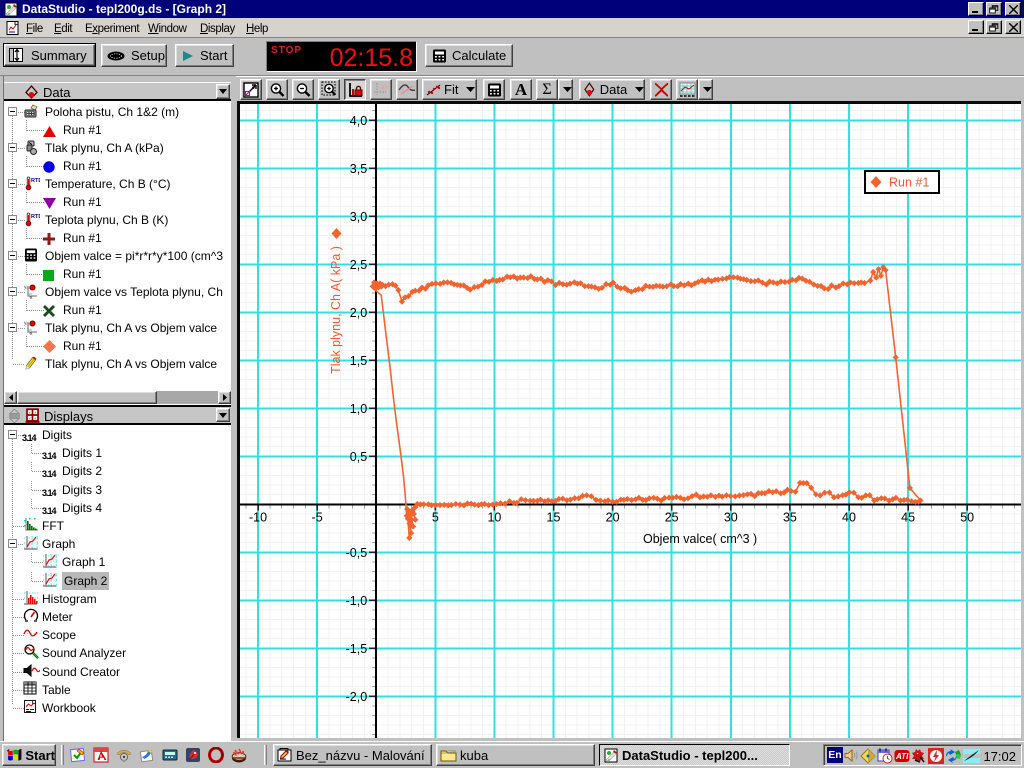 The width and height of the screenshot is (1024, 768). I want to click on svg-text: 1,5, so click(358, 361).